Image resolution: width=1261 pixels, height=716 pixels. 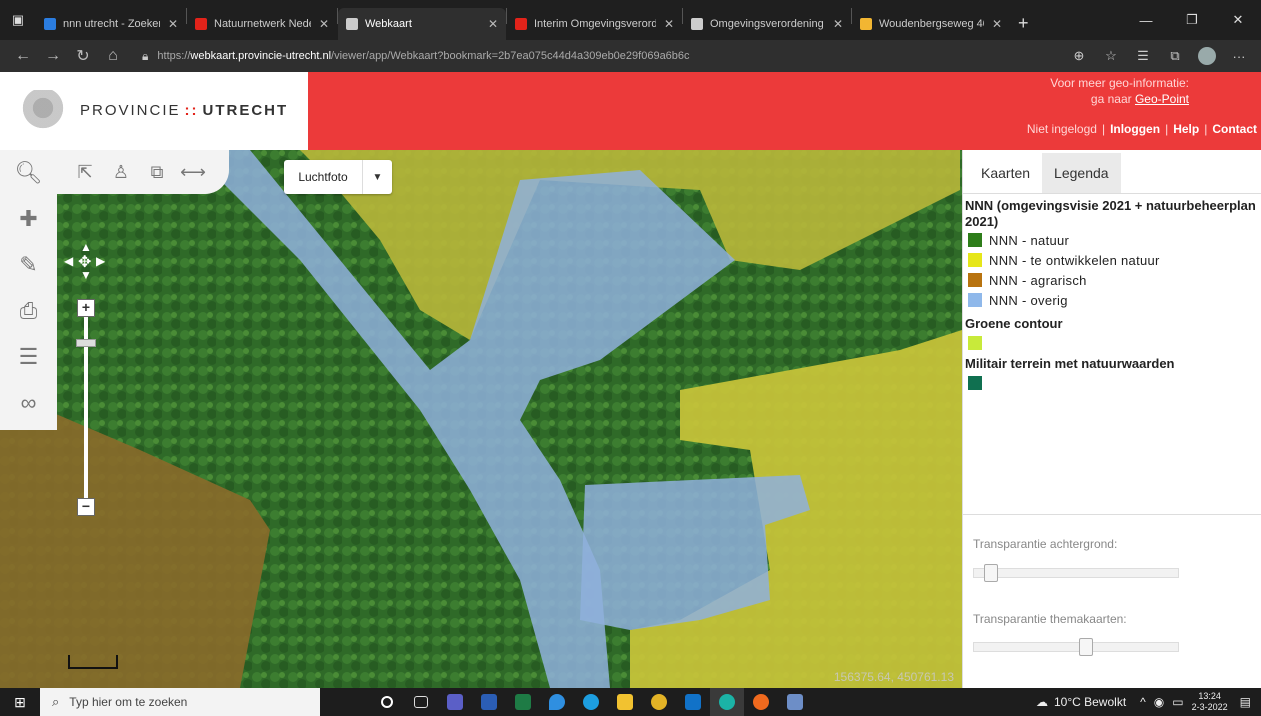 I want to click on crest-icon, so click(x=43, y=110).